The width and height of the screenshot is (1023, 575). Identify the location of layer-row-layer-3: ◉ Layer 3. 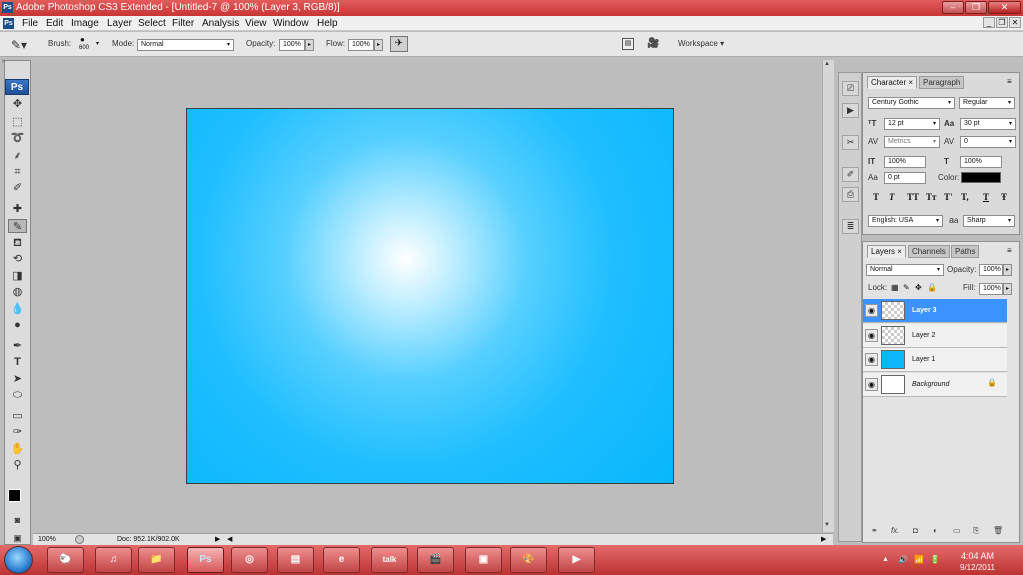
(935, 311).